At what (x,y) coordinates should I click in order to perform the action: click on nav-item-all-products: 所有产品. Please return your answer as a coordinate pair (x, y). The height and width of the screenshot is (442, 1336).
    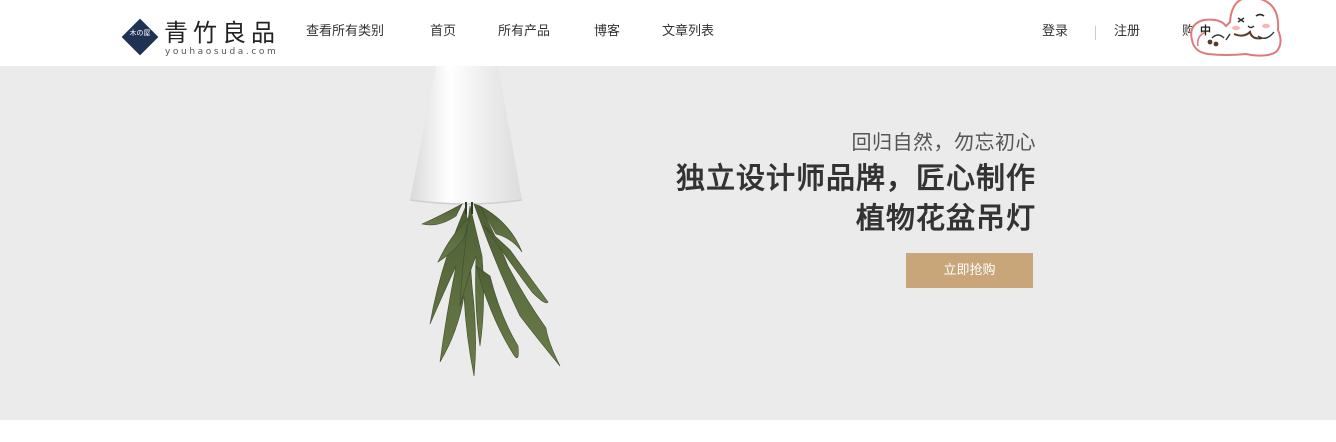
    Looking at the image, I should click on (524, 32).